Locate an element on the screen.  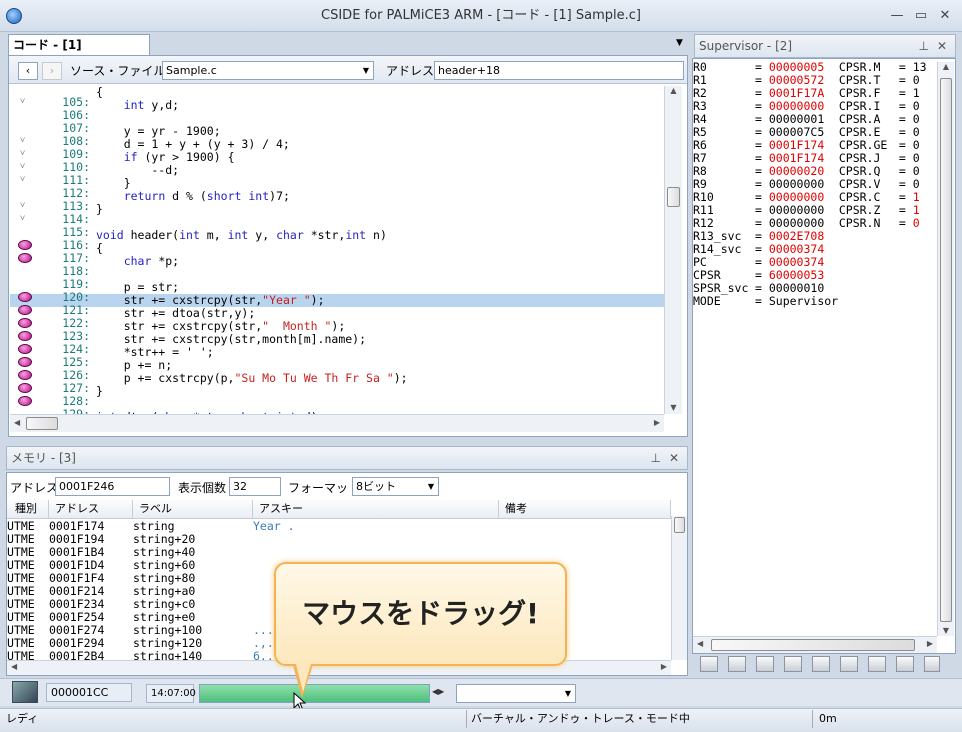
source-file-value: Sample.c is located at coordinates (191, 70).